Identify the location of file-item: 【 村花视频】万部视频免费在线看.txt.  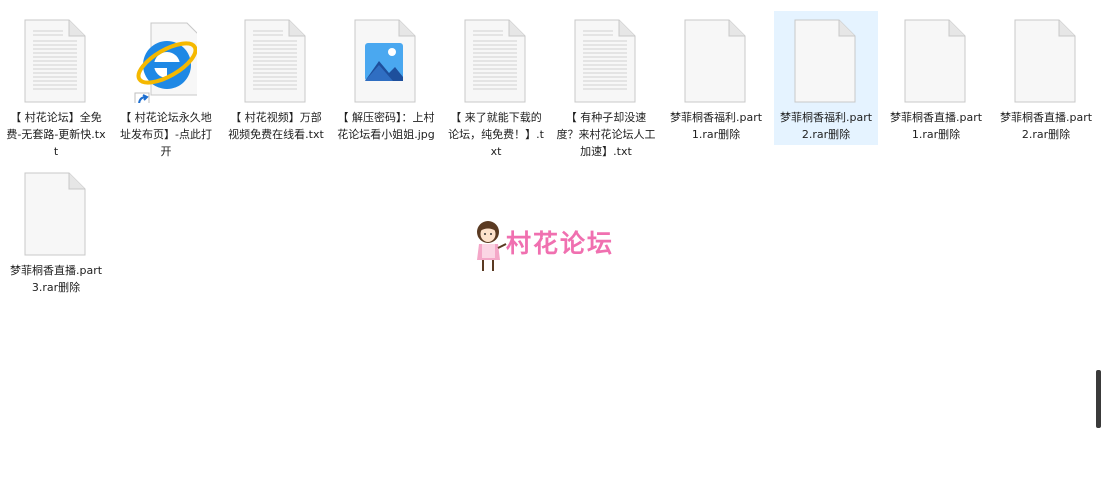
(276, 78).